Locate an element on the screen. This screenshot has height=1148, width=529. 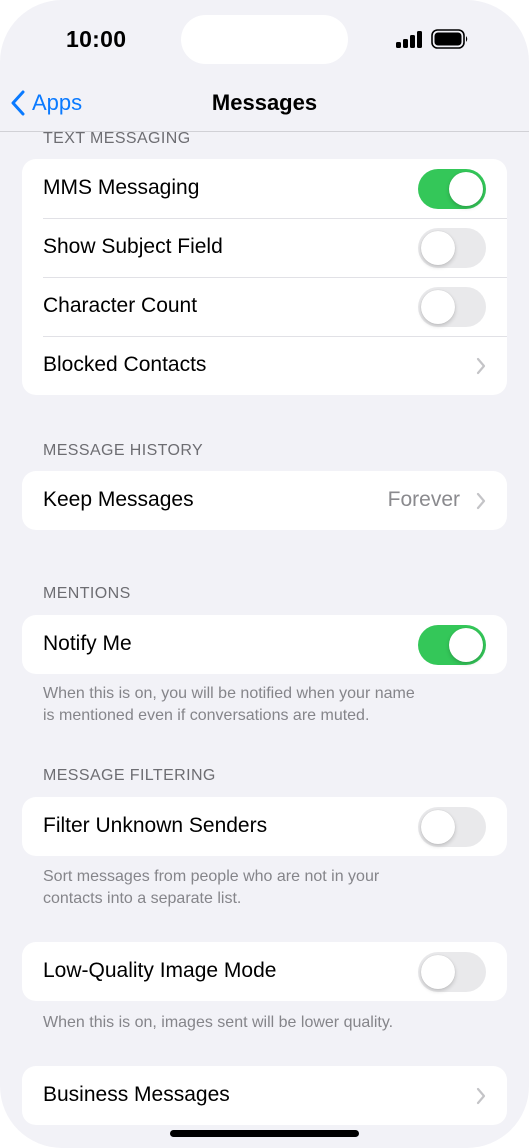
notify-me-toggle is located at coordinates (452, 645).